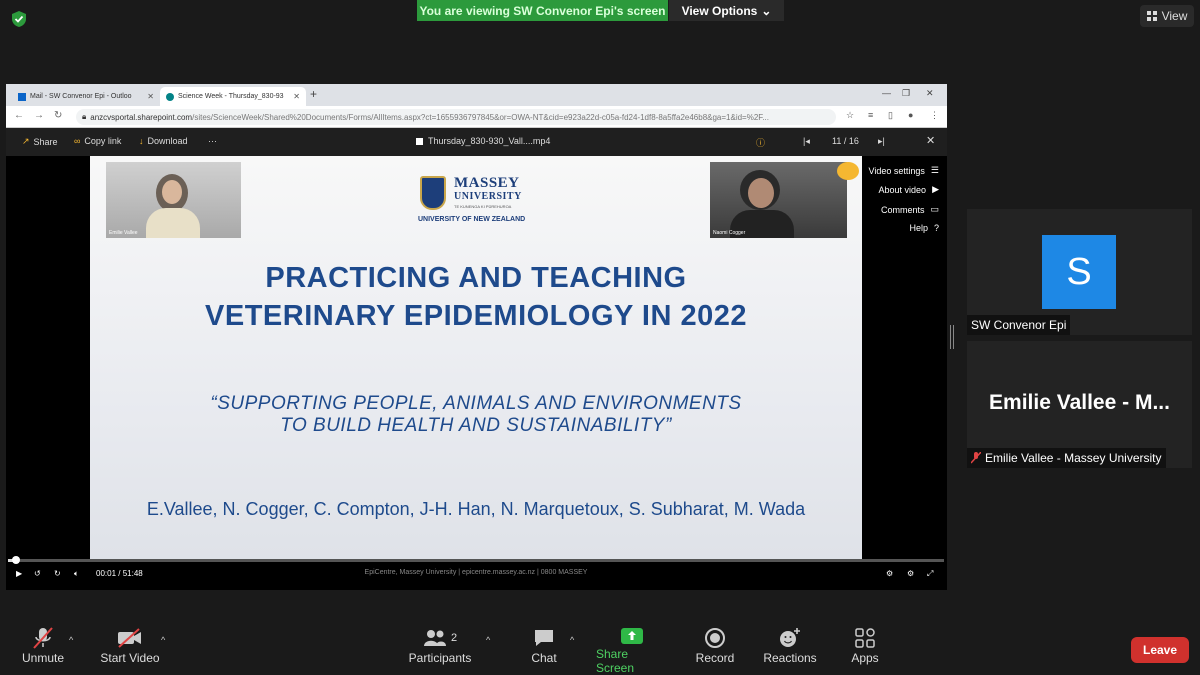 The image size is (1200, 675). I want to click on logo-name-line1: MASSEY, so click(487, 183).